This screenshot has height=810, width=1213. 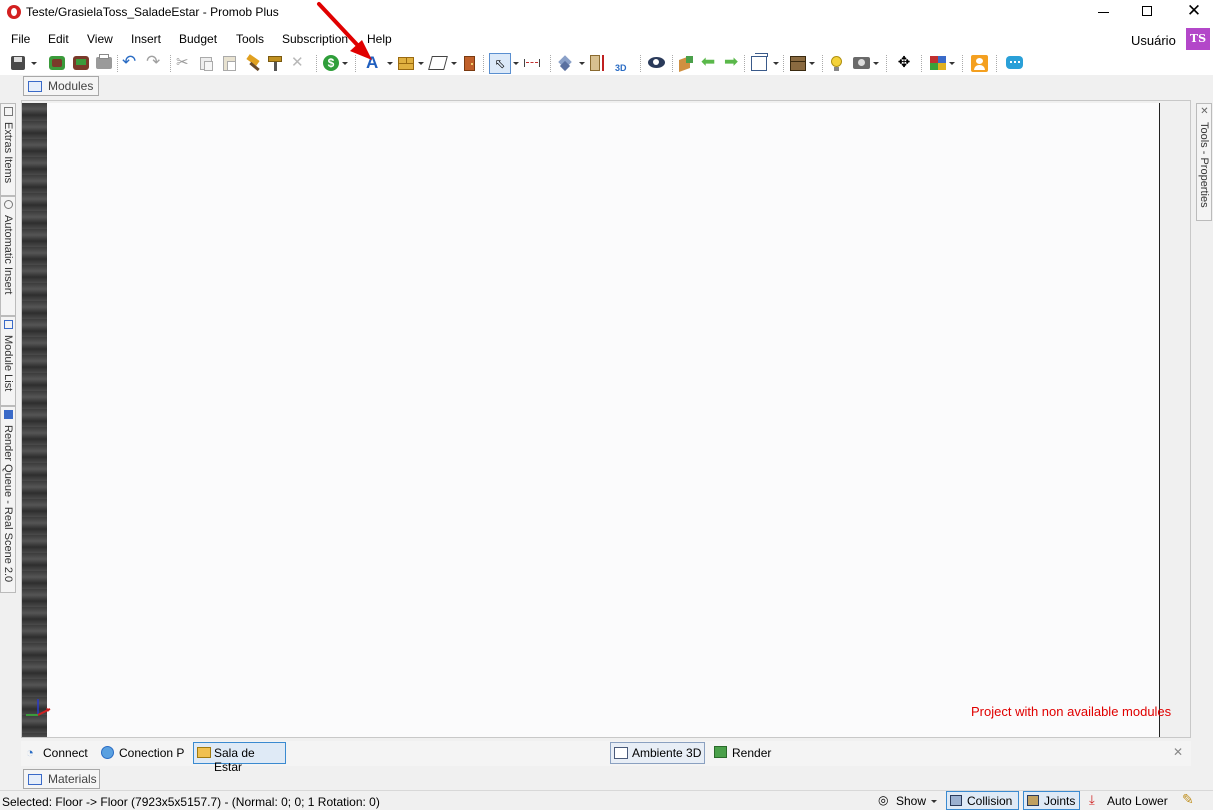 What do you see at coordinates (1051, 800) in the screenshot?
I see `joints-toggle: Joints` at bounding box center [1051, 800].